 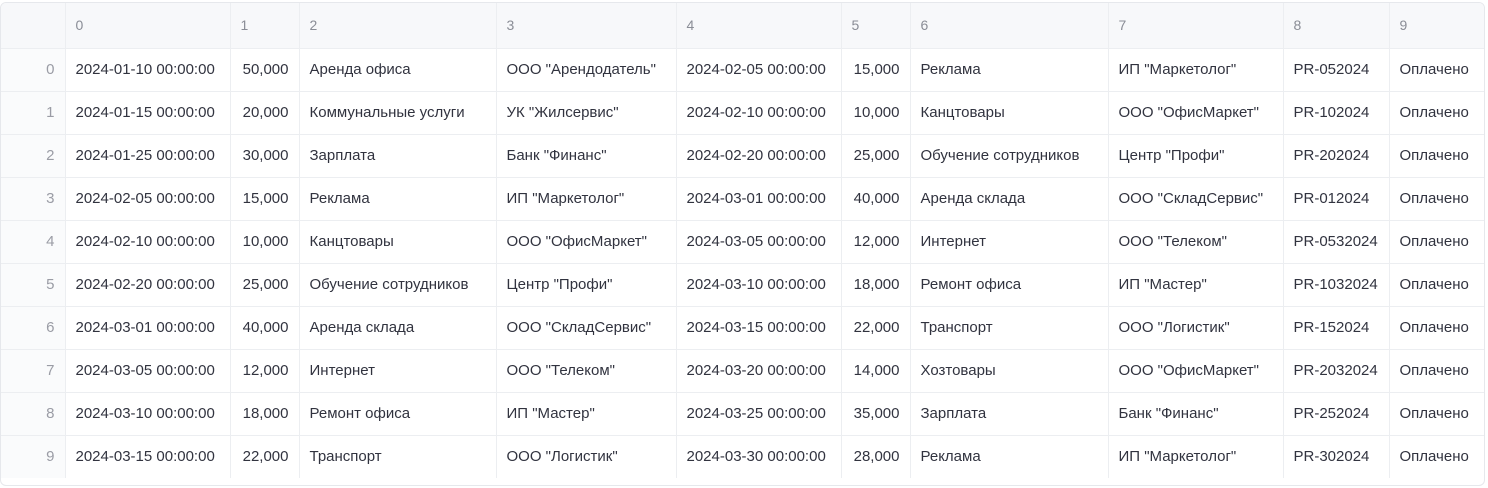 What do you see at coordinates (1336, 26) in the screenshot?
I see `column-header: 8` at bounding box center [1336, 26].